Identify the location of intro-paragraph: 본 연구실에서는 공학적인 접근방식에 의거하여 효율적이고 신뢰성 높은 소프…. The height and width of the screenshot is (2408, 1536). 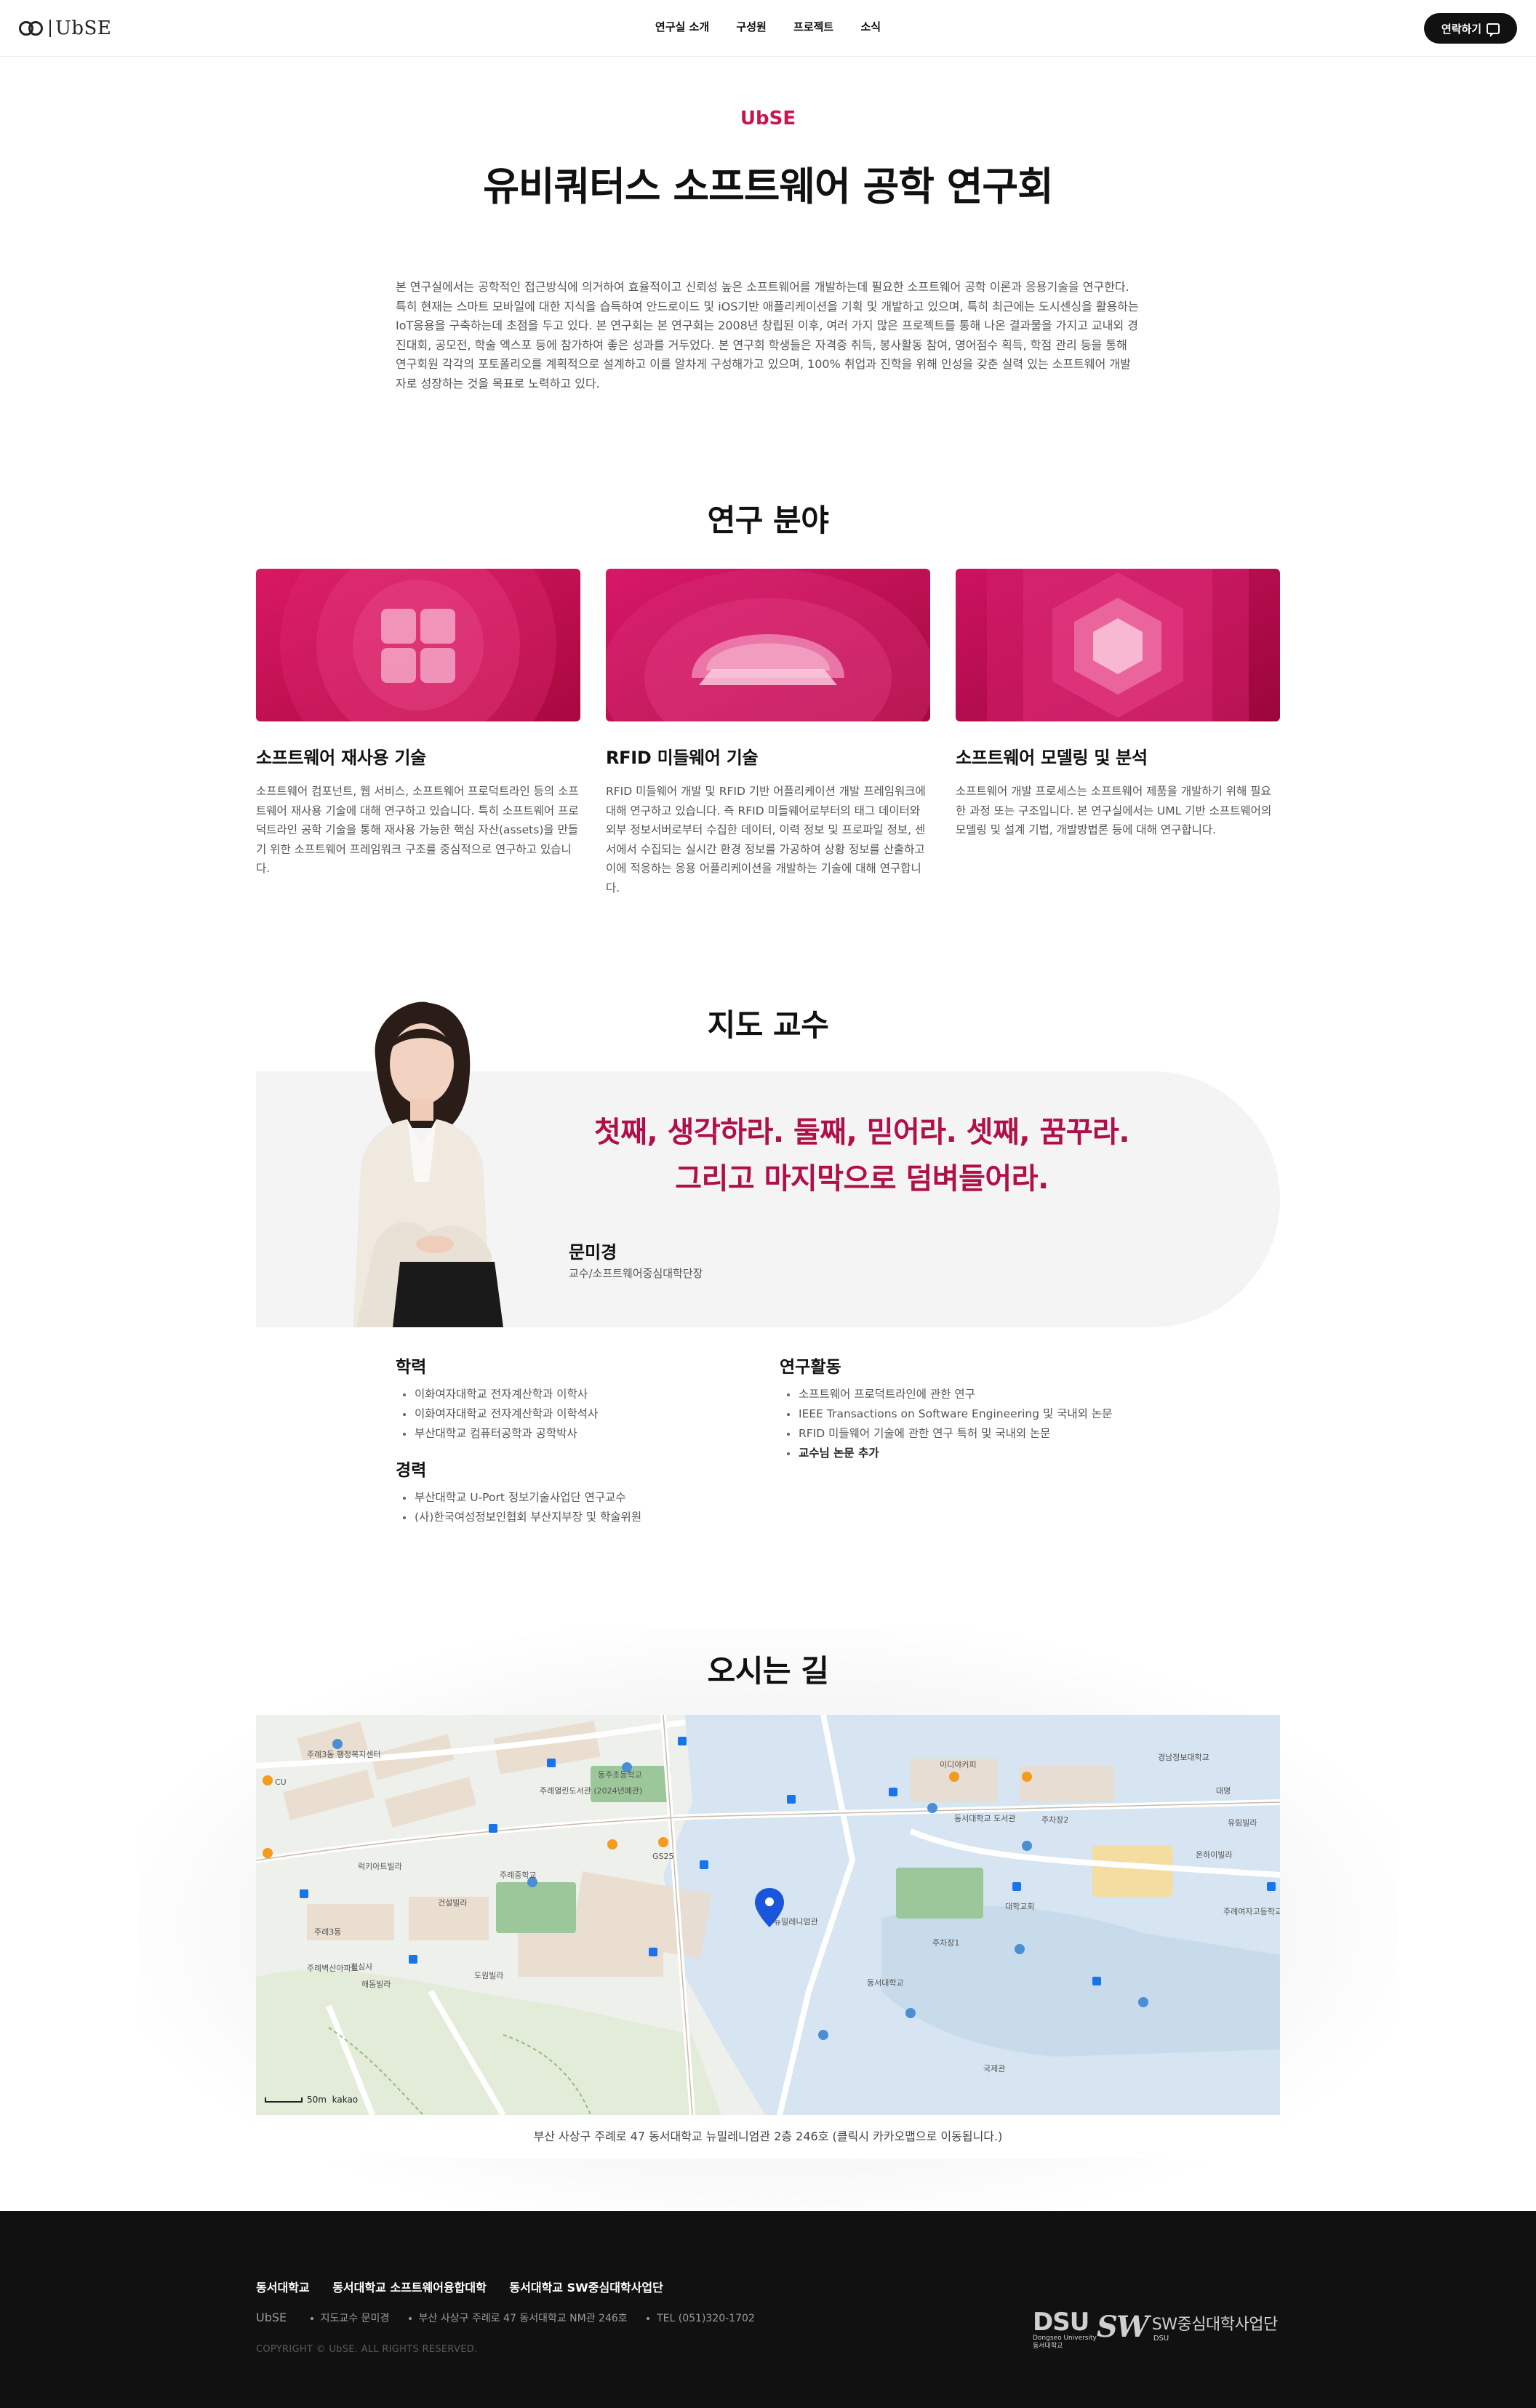
(767, 335).